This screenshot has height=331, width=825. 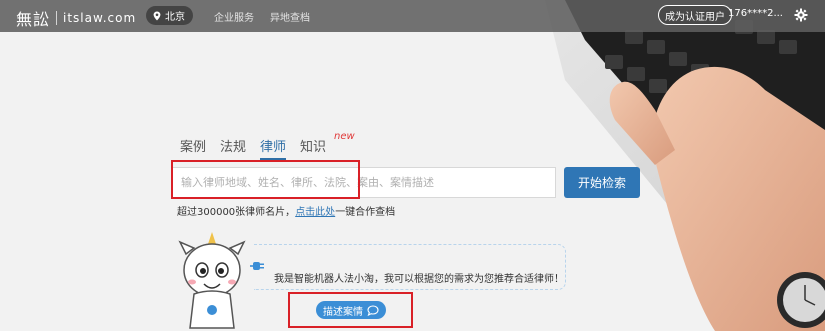 I want to click on robot-mascot-image, so click(x=213, y=281).